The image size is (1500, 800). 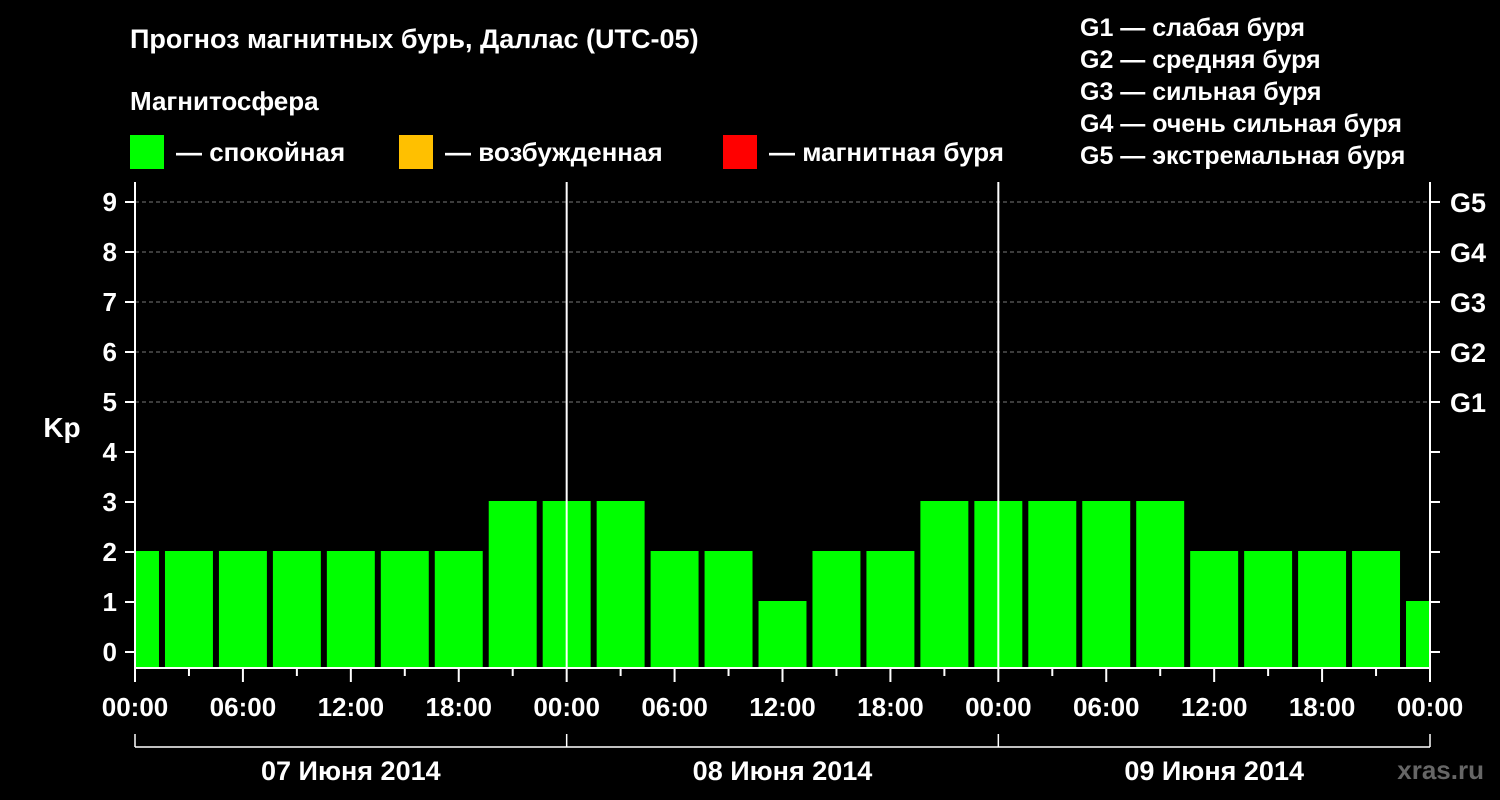 What do you see at coordinates (110, 302) in the screenshot?
I see `y-tick-label: 7` at bounding box center [110, 302].